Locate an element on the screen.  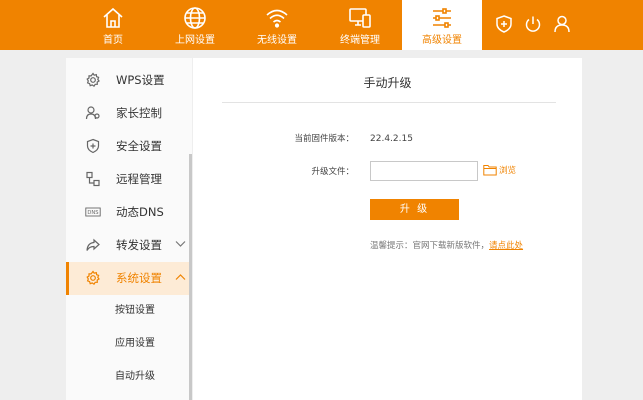
system-gear-icon is located at coordinates (93, 278).